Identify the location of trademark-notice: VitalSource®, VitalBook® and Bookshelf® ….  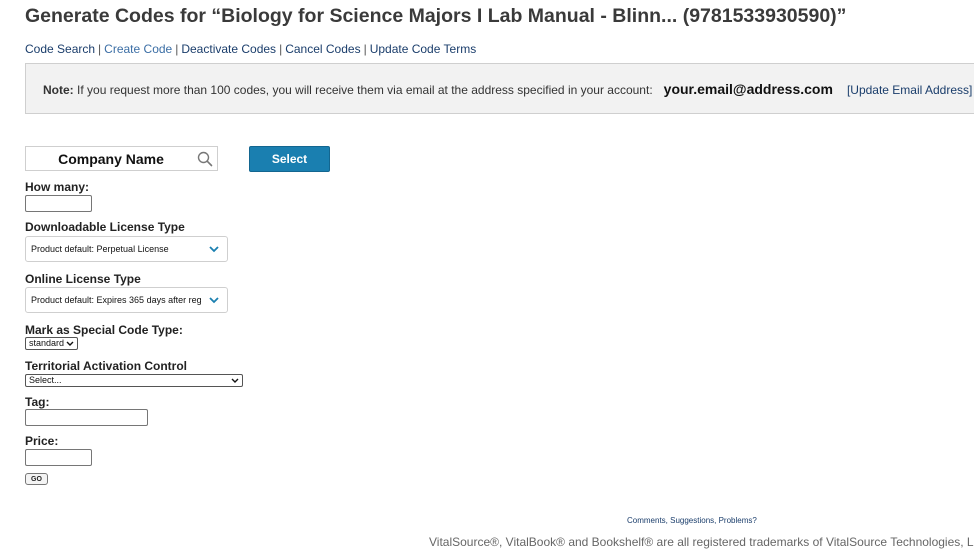
(701, 542).